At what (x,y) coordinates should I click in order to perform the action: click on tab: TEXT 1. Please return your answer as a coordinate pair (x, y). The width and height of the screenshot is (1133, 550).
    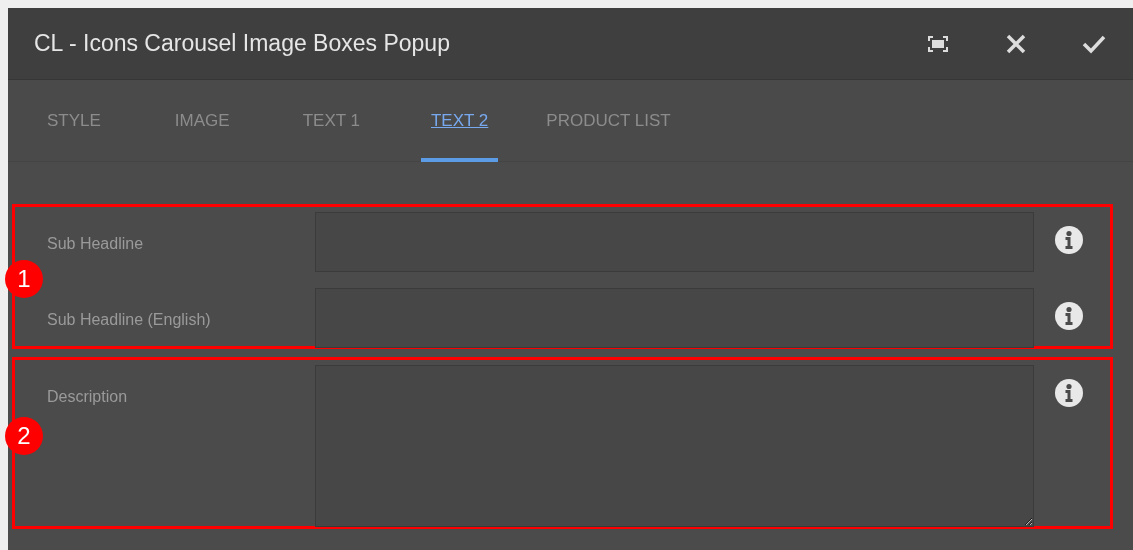
    Looking at the image, I should click on (331, 120).